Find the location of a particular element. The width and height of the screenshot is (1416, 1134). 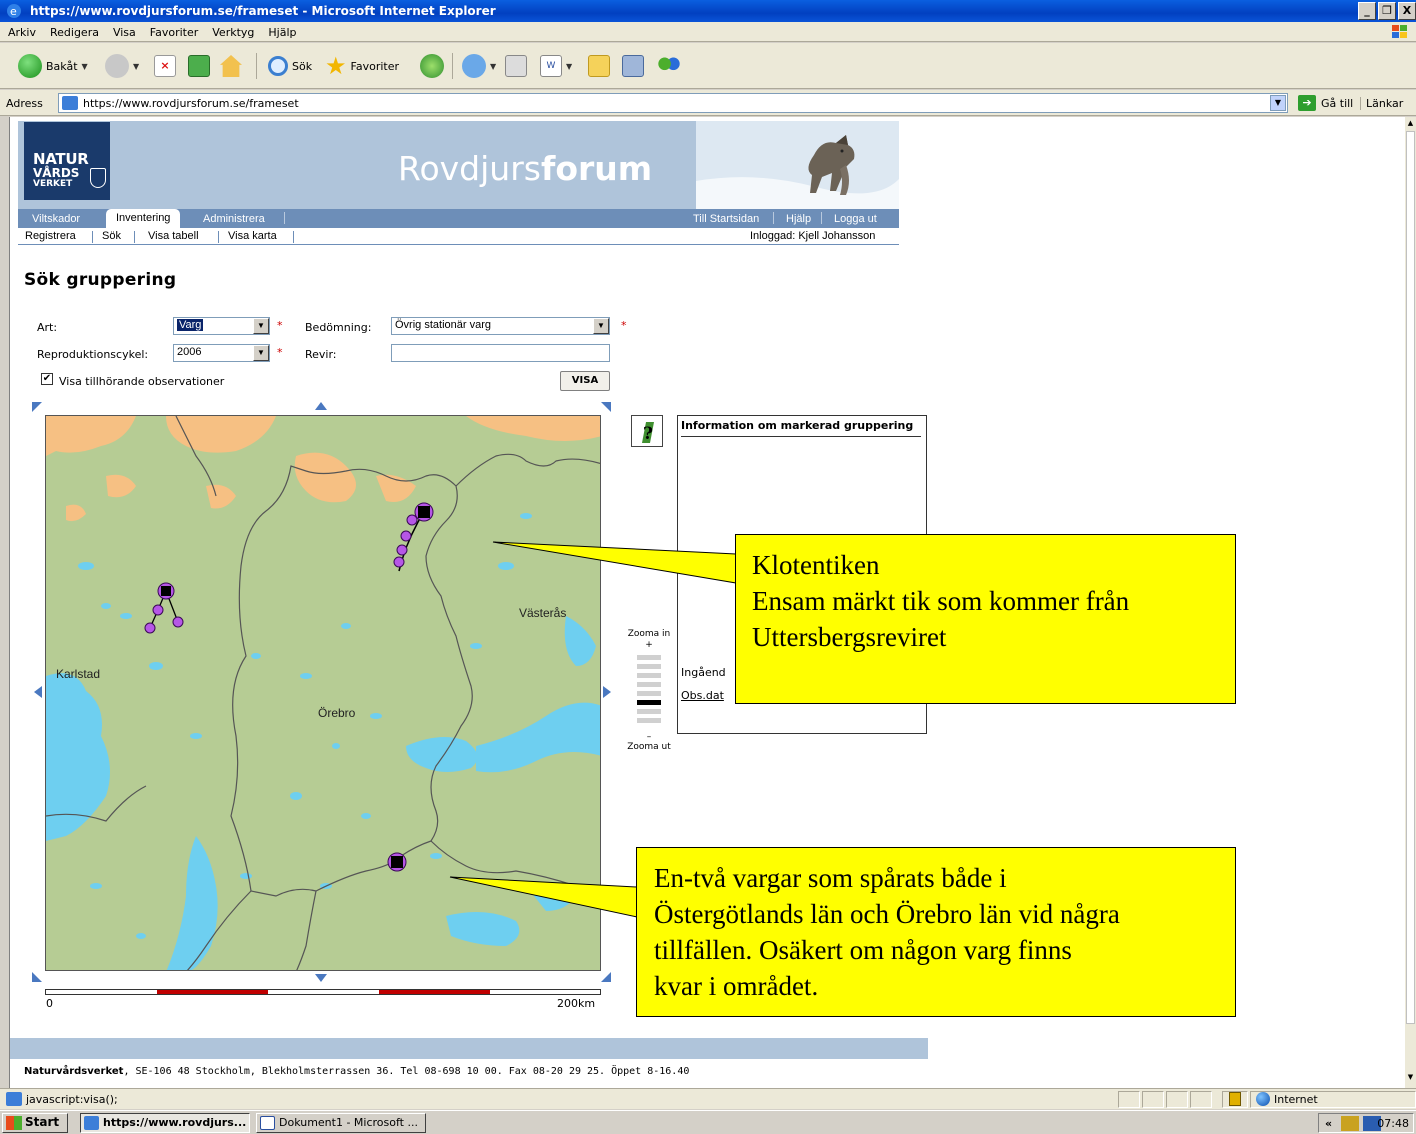

zoom-out-button: – is located at coordinates (649, 737).